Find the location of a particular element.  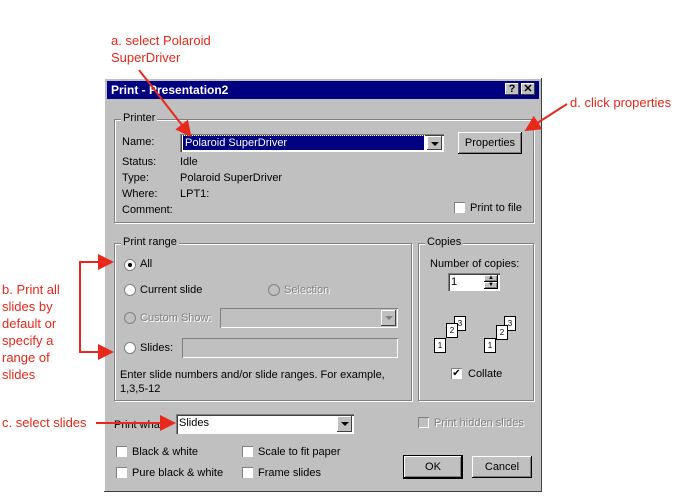

arrow-a is located at coordinates (165, 103).